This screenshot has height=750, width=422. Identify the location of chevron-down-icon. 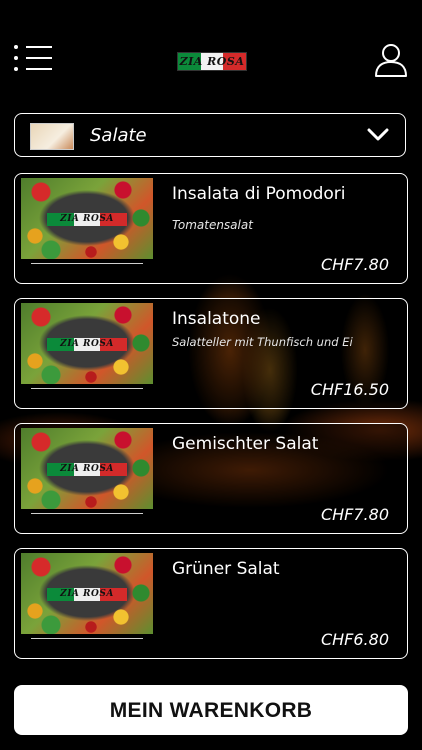
(378, 134).